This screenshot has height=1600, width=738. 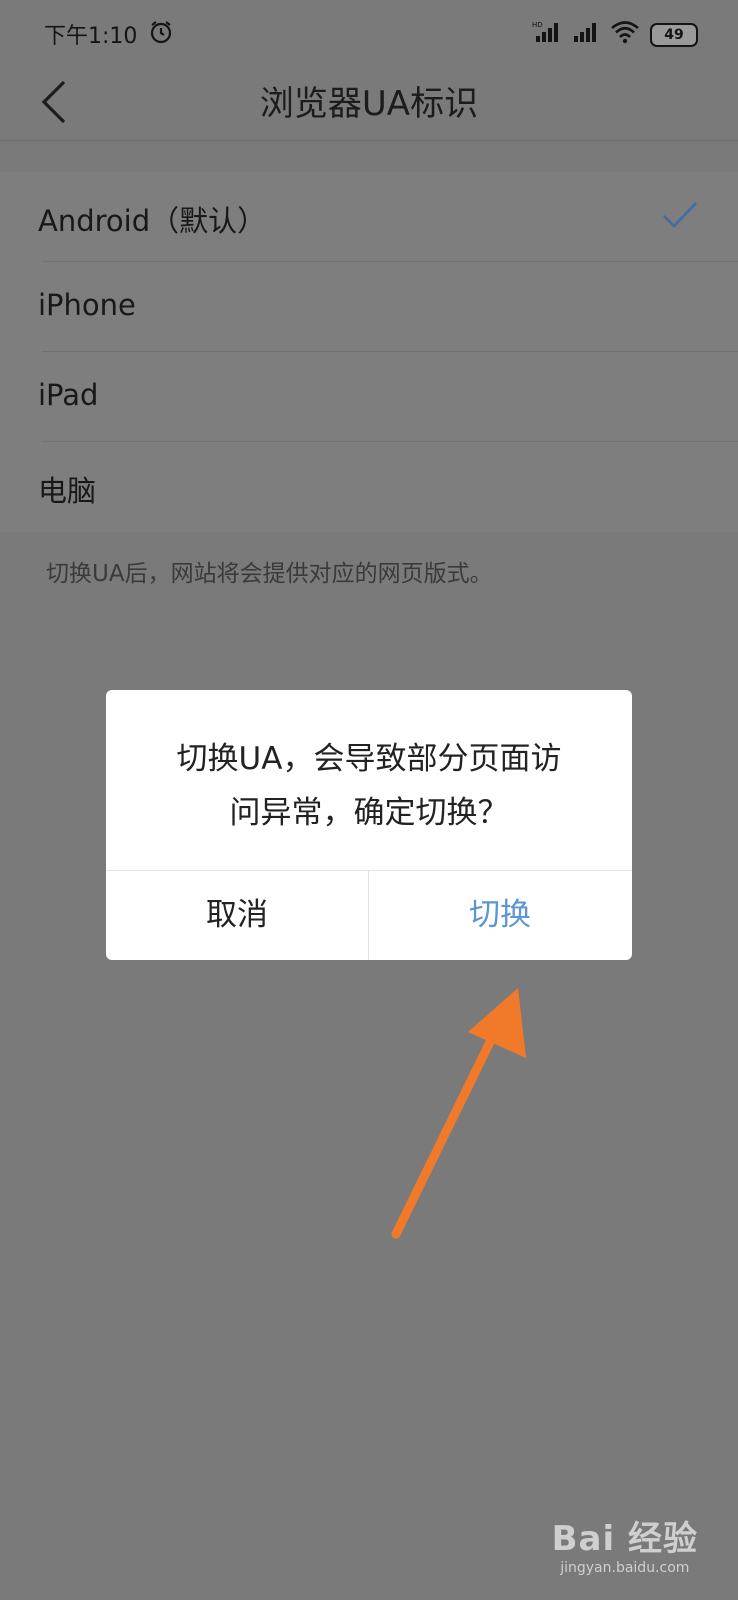 What do you see at coordinates (500, 915) in the screenshot?
I see `switch-button: 切换` at bounding box center [500, 915].